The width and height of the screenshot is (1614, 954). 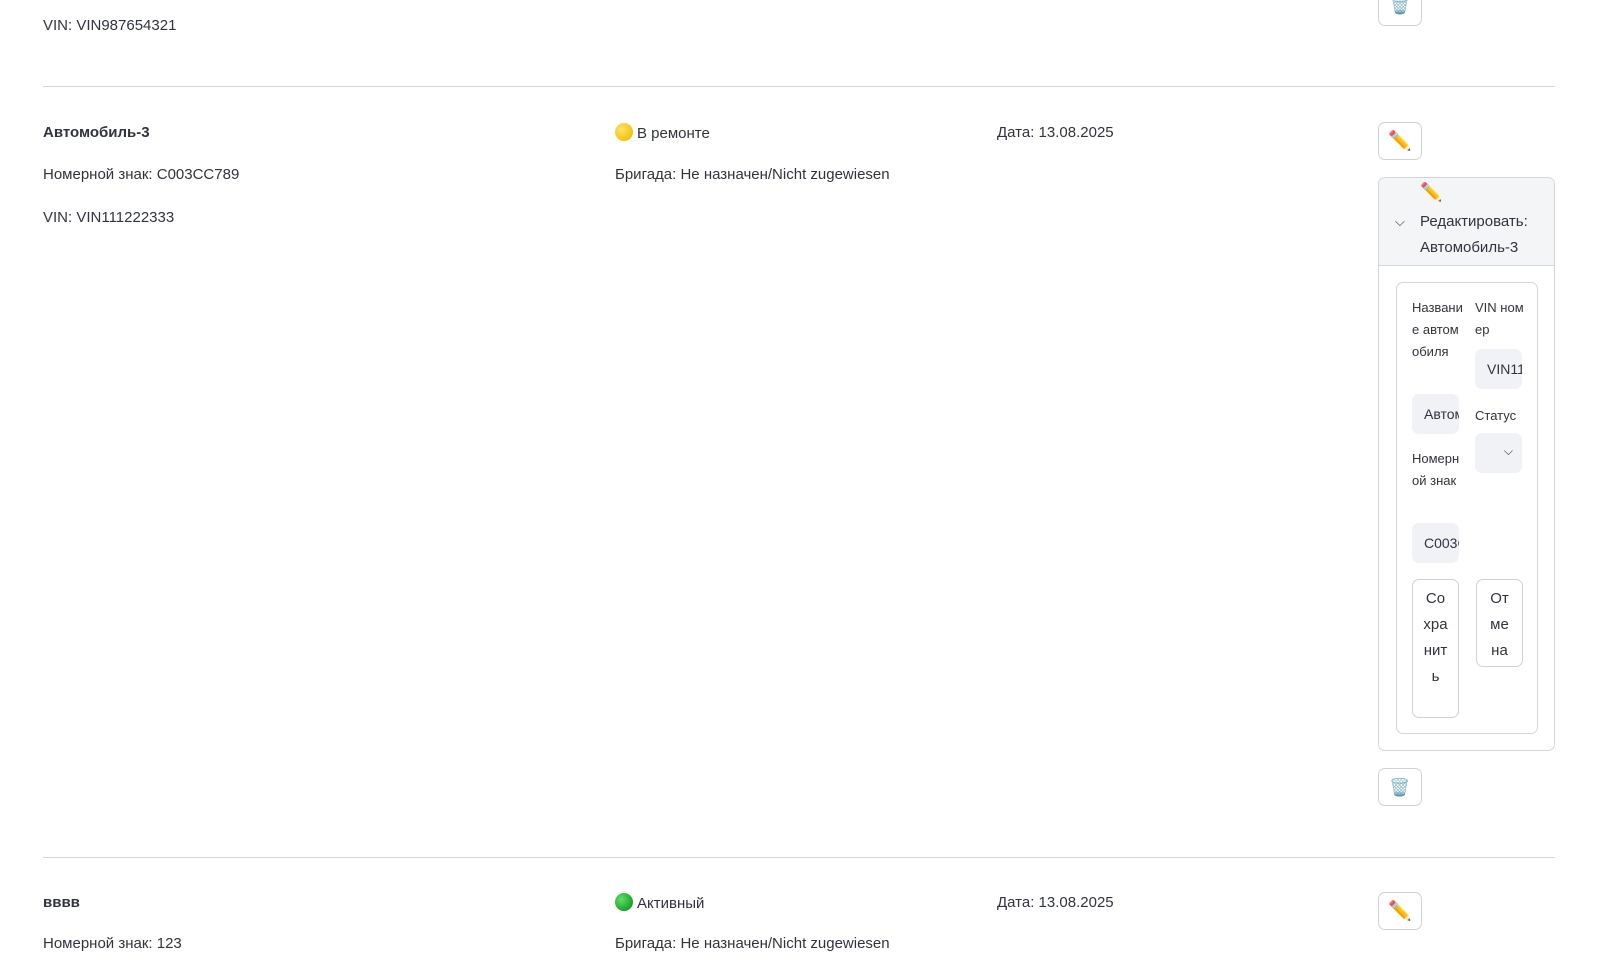 I want to click on delete-button-prev: 🗑️, so click(x=1400, y=13).